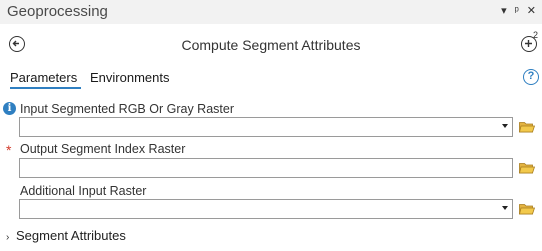  What do you see at coordinates (271, 12) in the screenshot?
I see `pane-titlebar: Geoprocessing ▾ ᵖ ✕` at bounding box center [271, 12].